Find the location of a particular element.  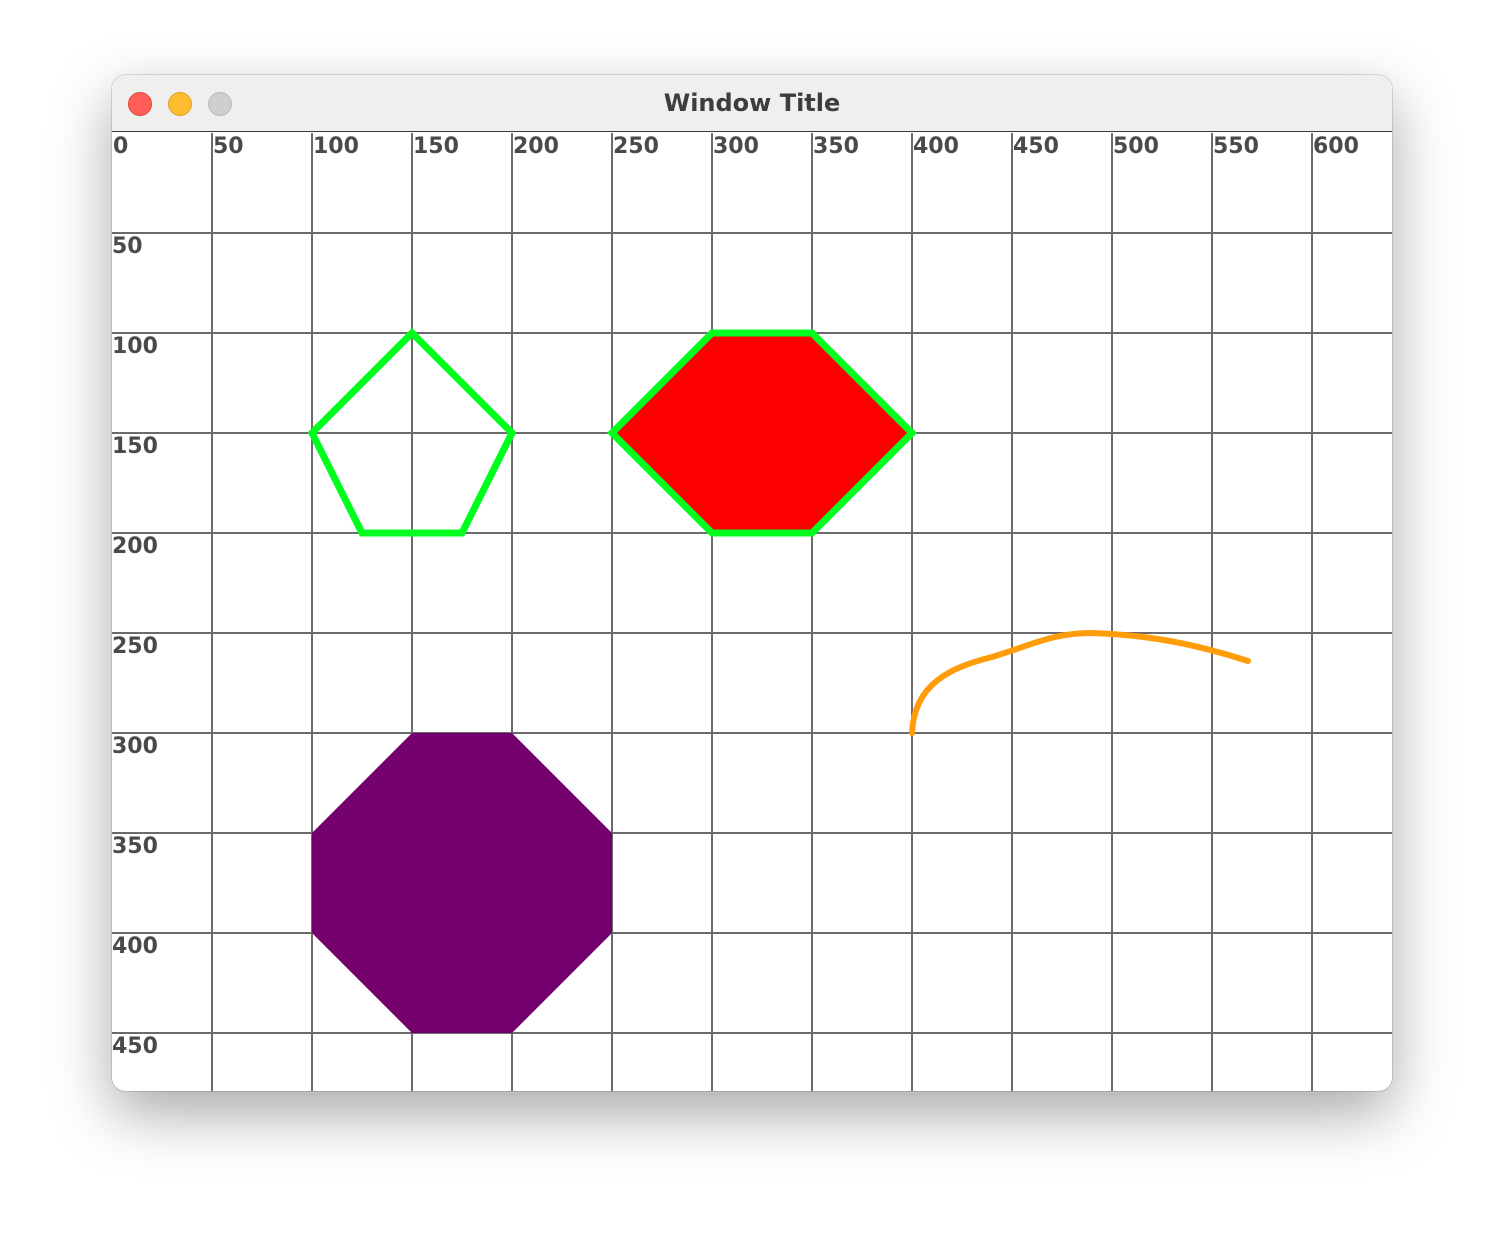

y-tick-label: 150 is located at coordinates (135, 446).